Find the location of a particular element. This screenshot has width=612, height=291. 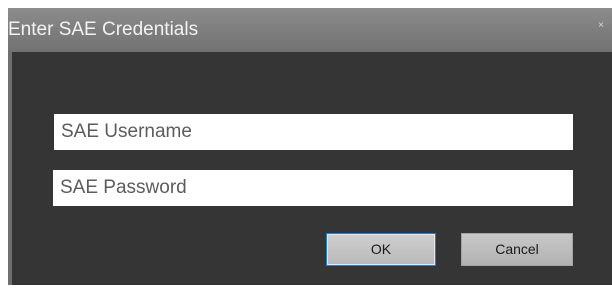

cancel-button: Cancel is located at coordinates (517, 249).